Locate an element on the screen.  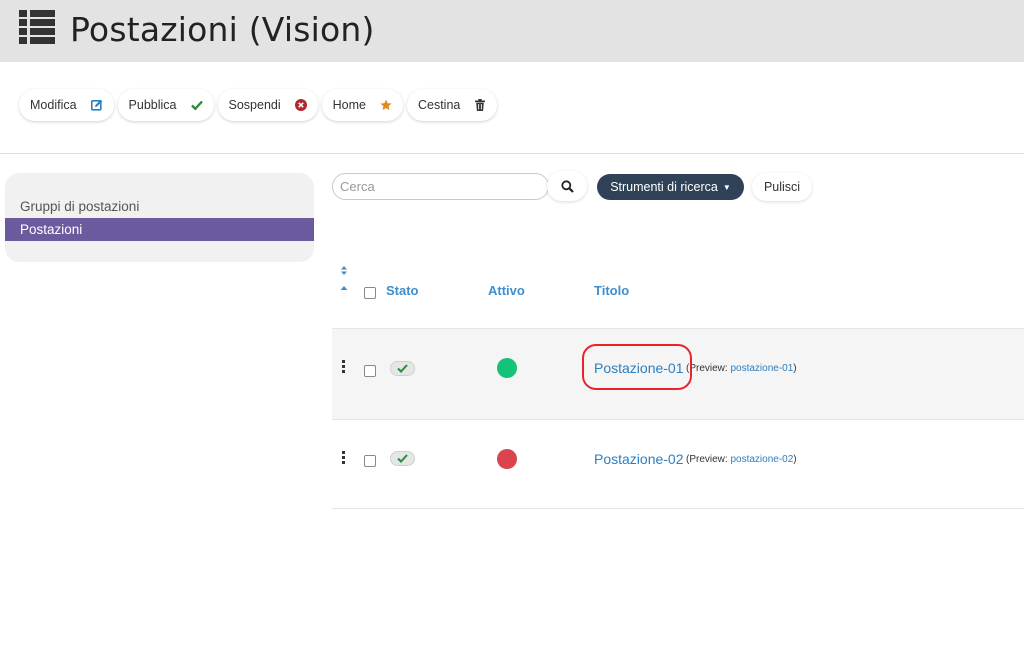
times-circle-icon is located at coordinates (300, 105).